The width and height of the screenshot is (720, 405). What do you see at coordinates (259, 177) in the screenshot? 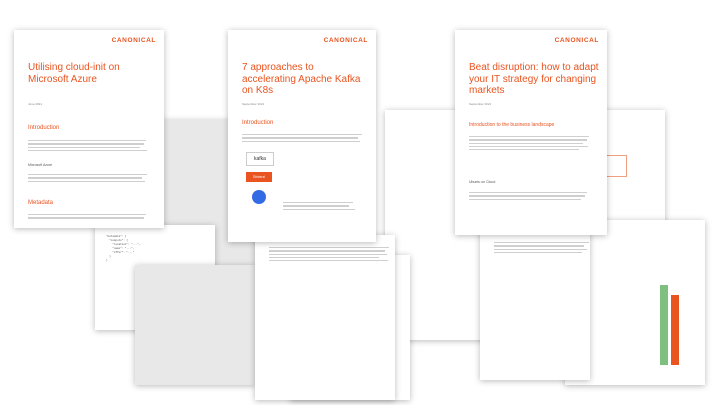
I see `strimzi-badge: Strimzi` at bounding box center [259, 177].